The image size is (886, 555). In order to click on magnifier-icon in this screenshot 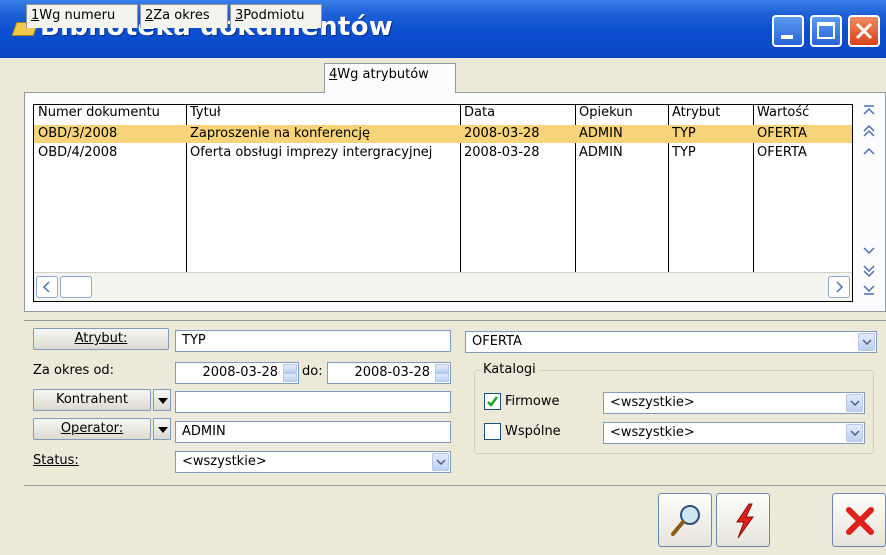, I will do `click(685, 520)`.